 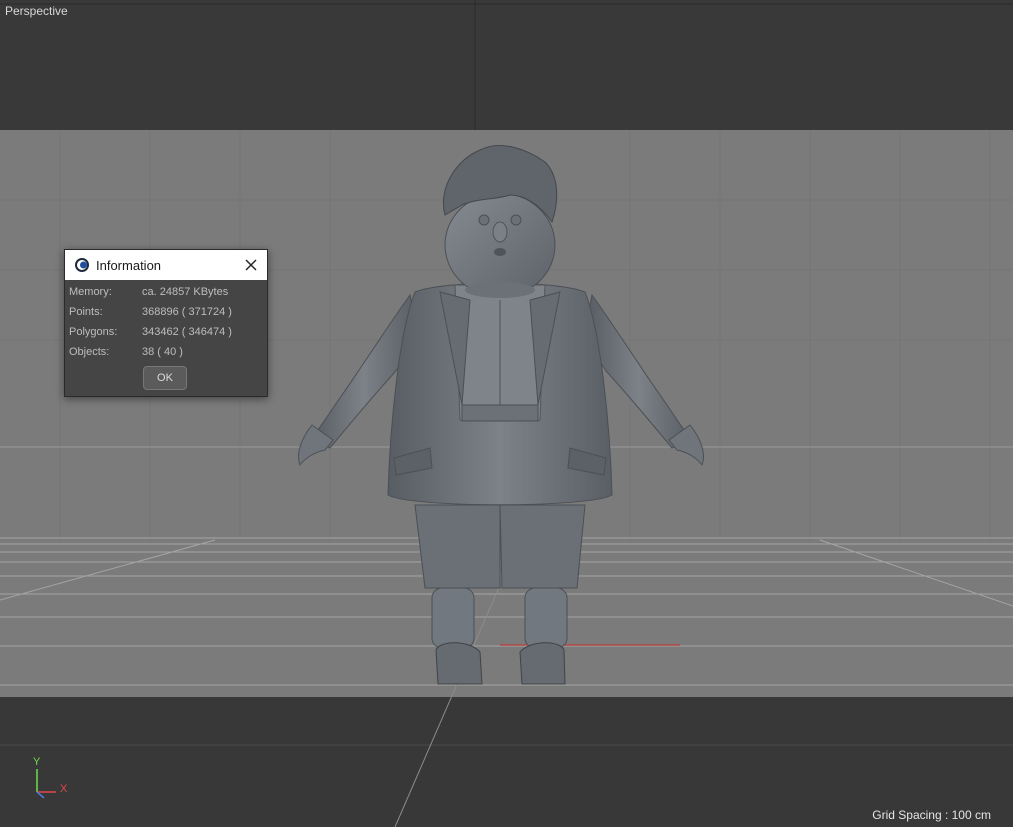 I want to click on cinema4d-logo-icon, so click(x=82, y=265).